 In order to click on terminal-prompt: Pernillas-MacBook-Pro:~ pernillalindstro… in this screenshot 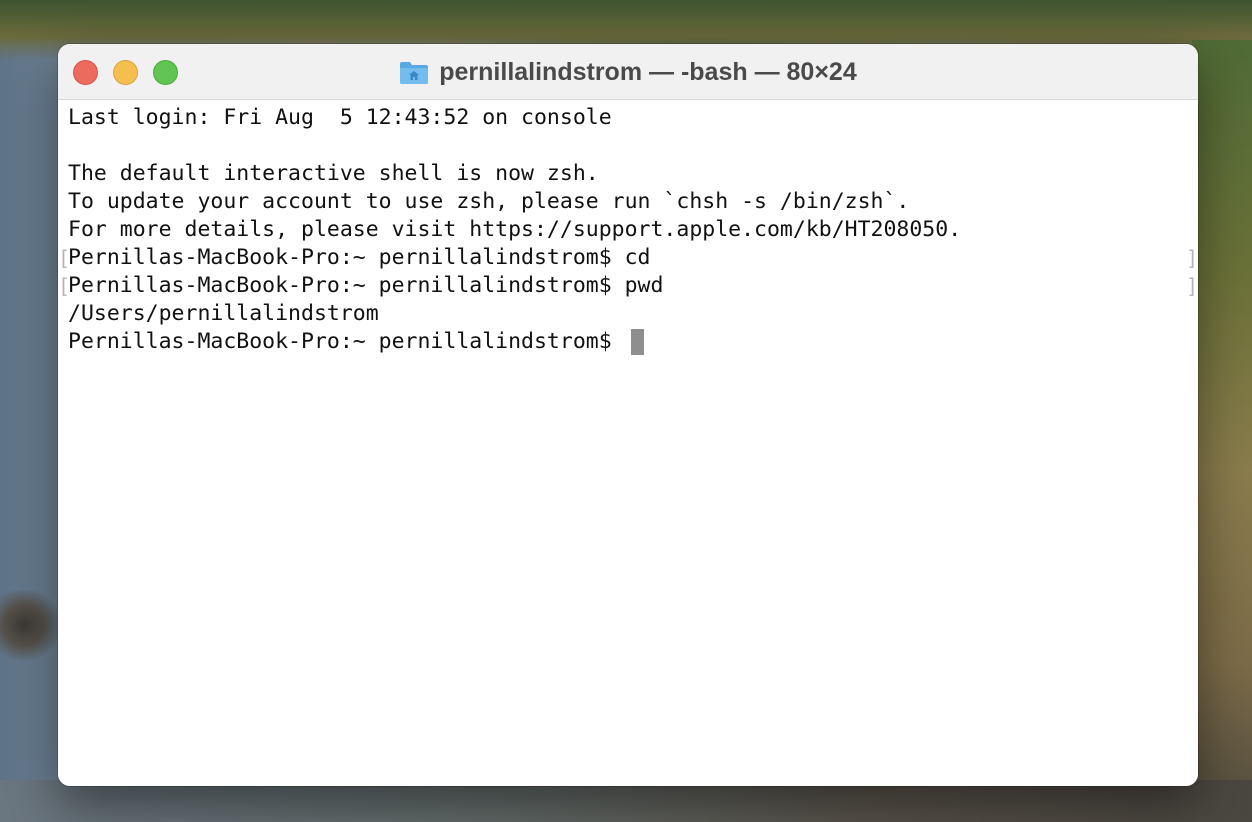, I will do `click(346, 341)`.